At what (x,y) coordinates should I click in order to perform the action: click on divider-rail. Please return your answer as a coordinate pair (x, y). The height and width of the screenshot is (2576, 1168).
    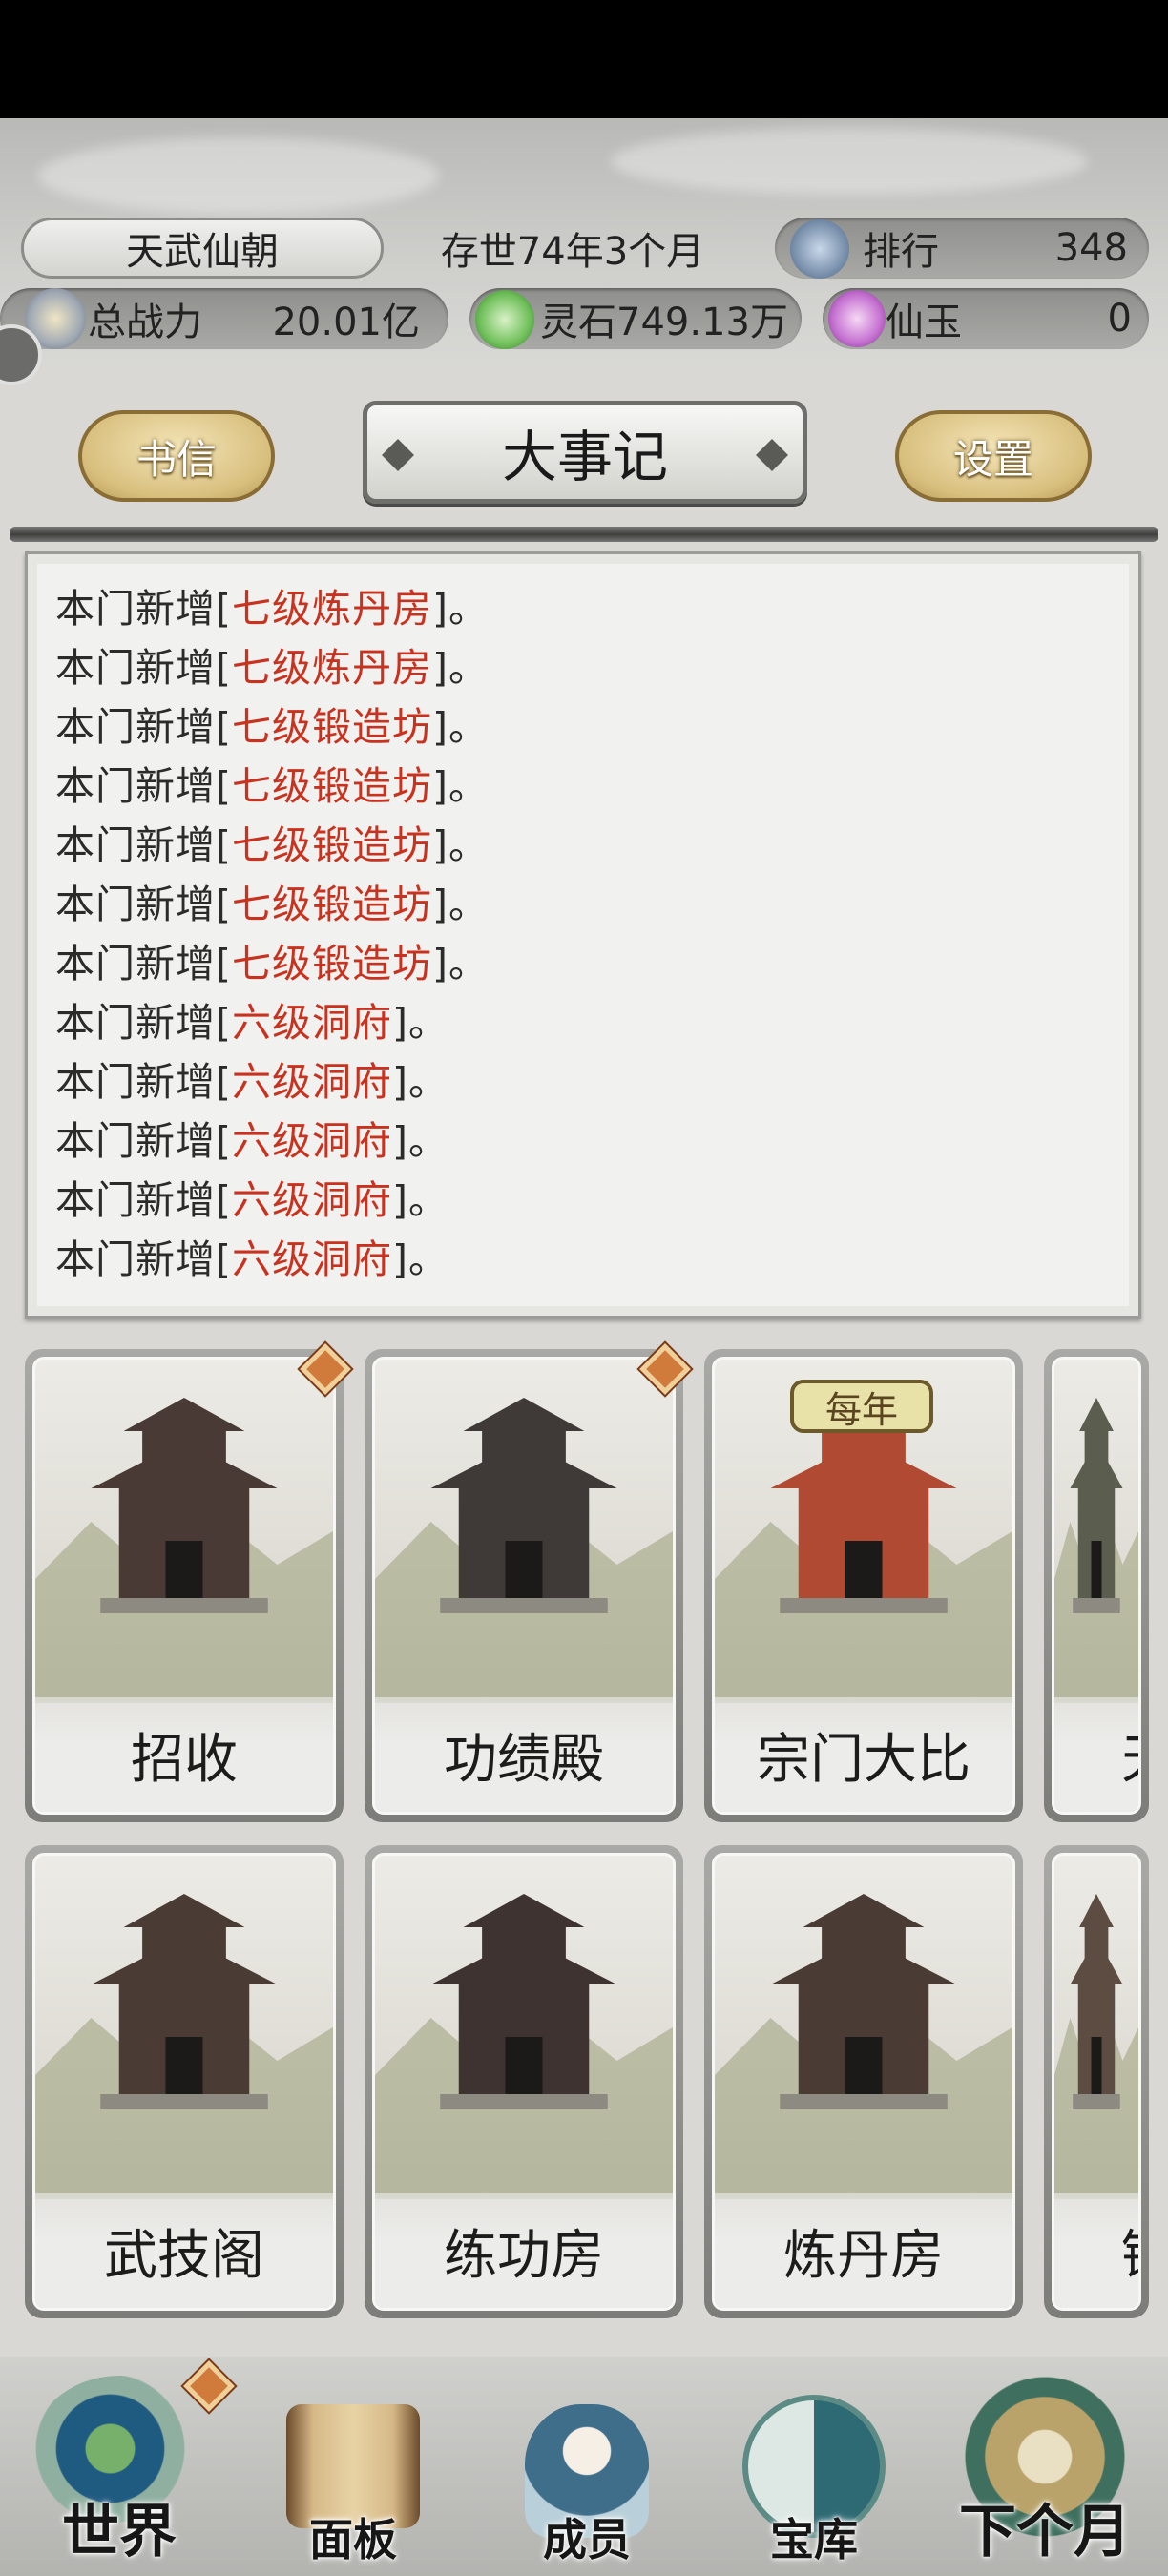
    Looking at the image, I should click on (584, 534).